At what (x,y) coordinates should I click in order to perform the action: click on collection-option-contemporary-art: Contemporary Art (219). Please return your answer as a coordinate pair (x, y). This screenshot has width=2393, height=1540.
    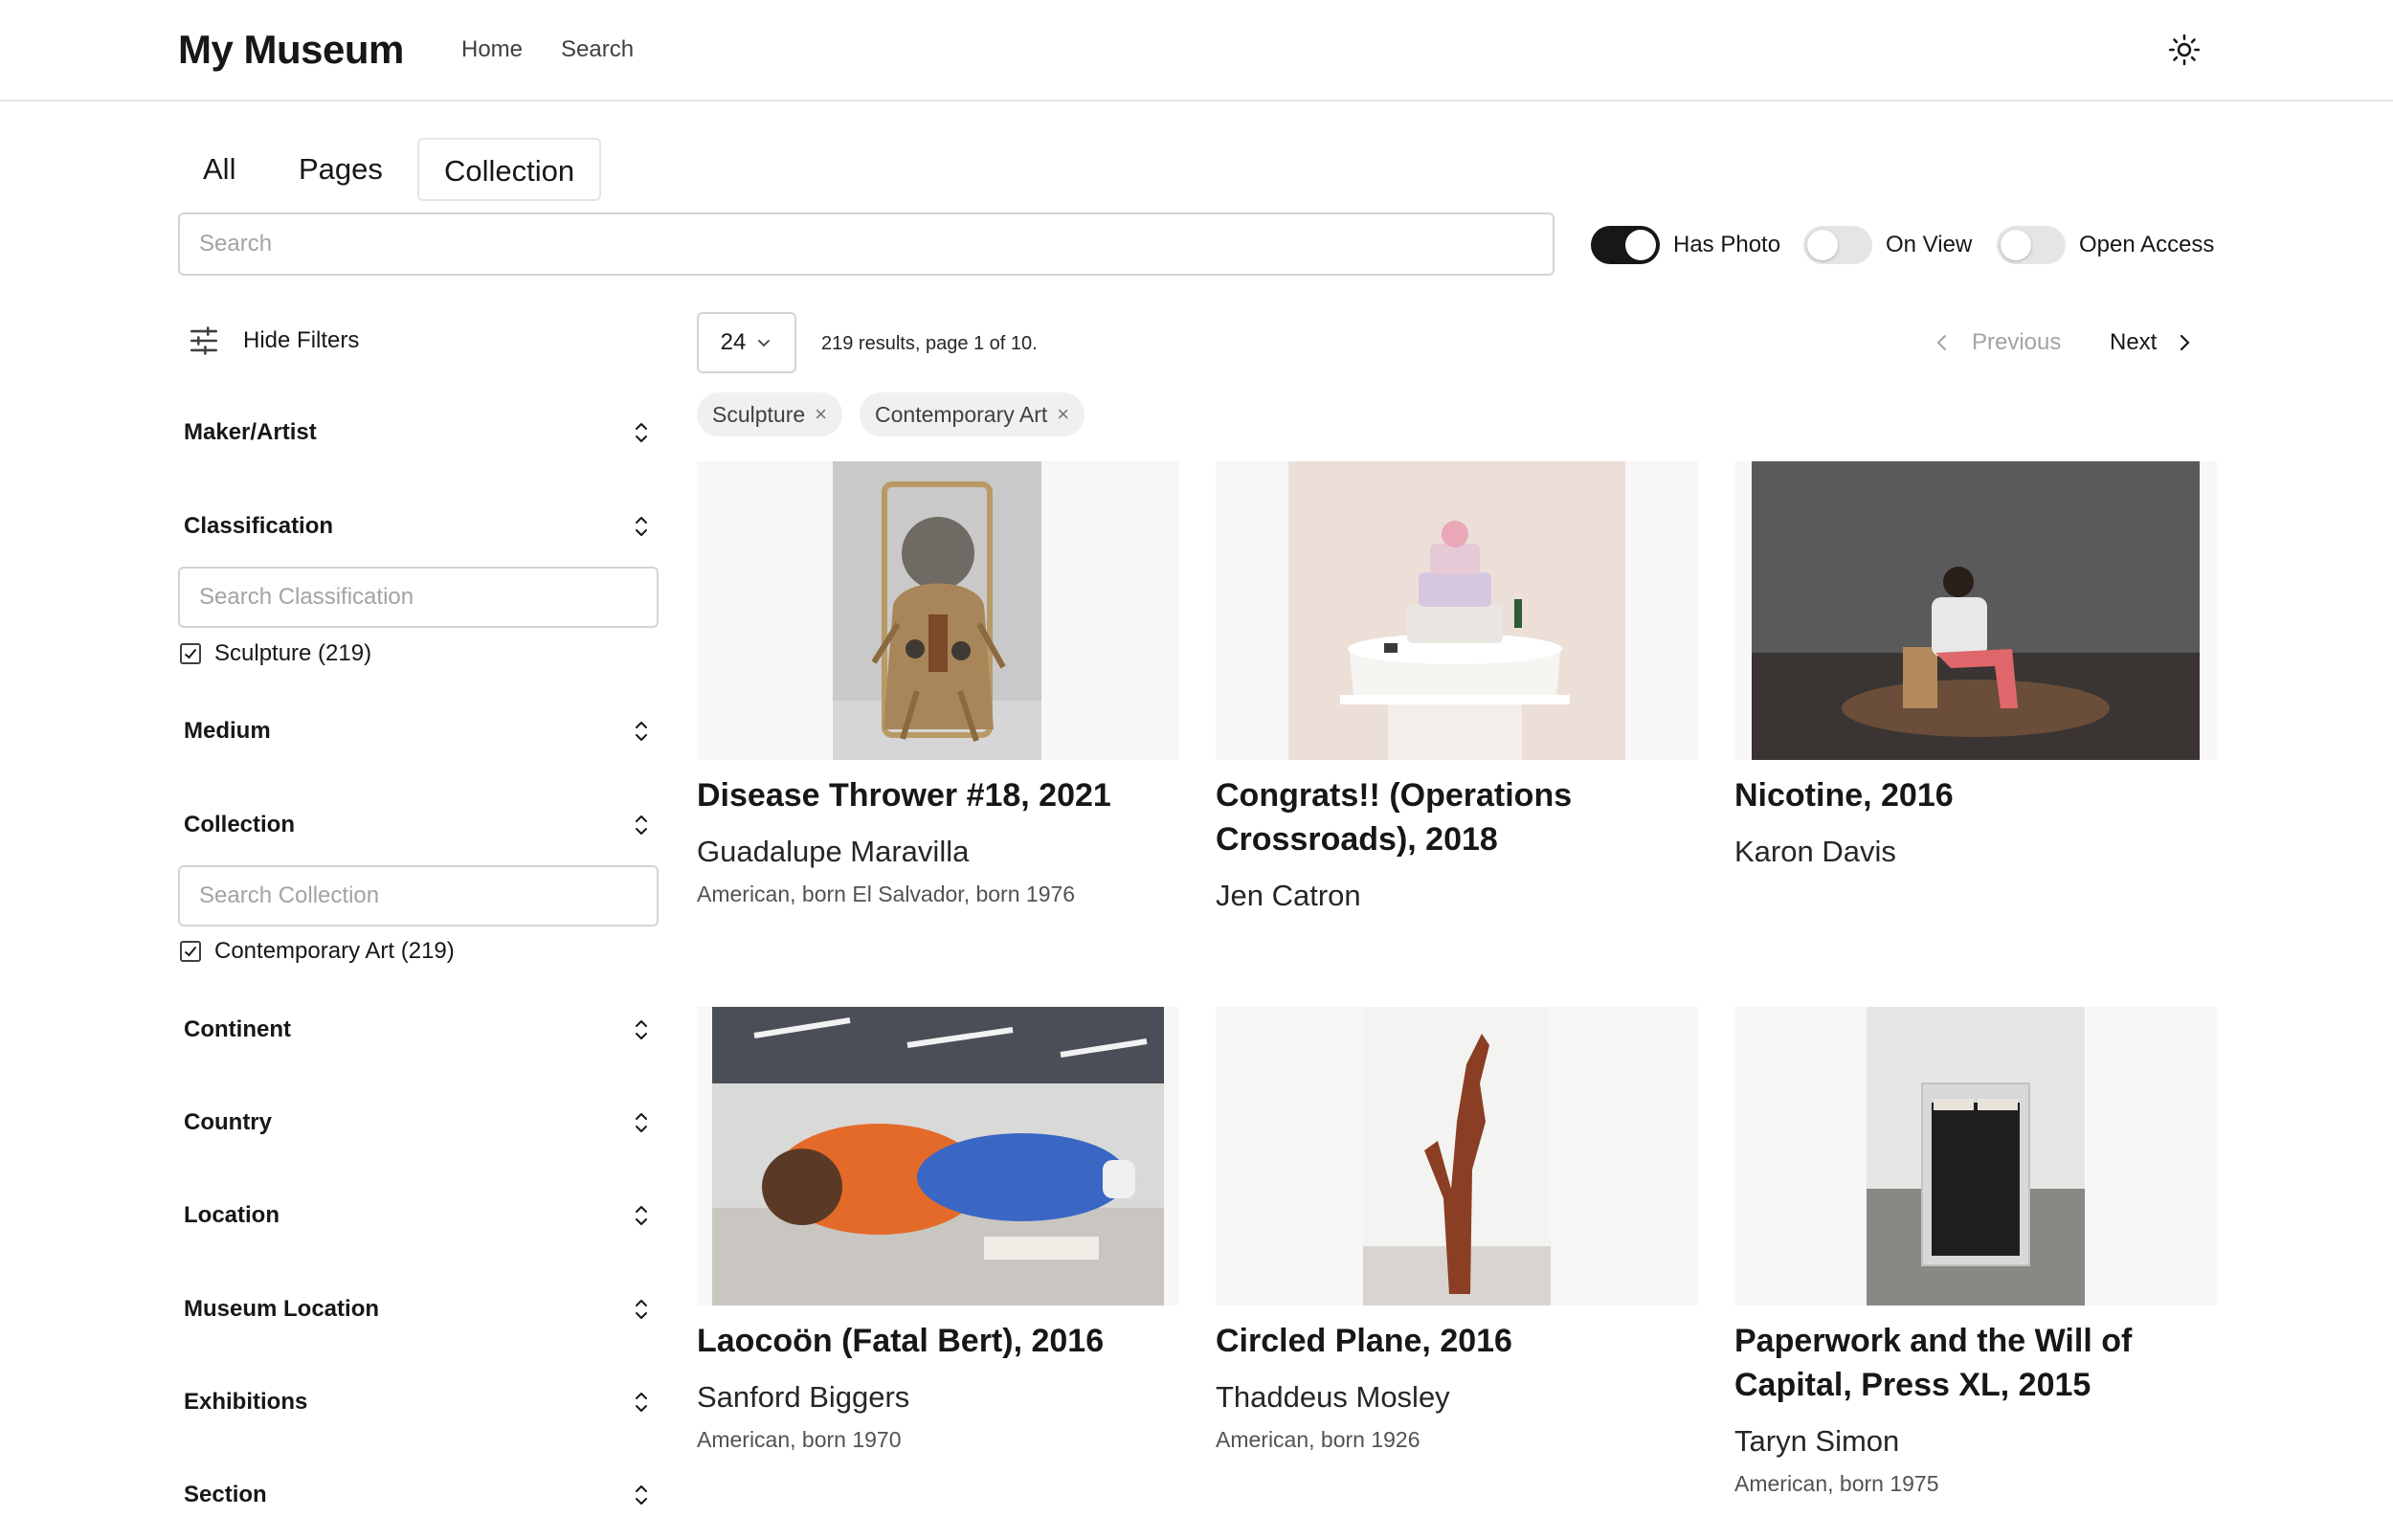
    Looking at the image, I should click on (317, 951).